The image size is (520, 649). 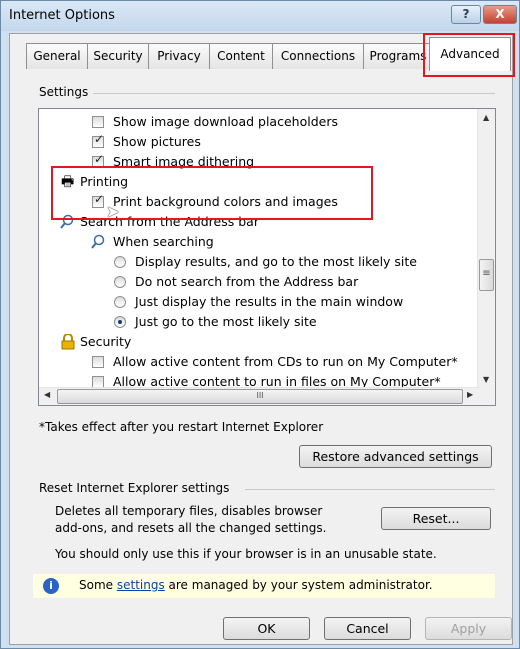 I want to click on setting-label: Show pictures, so click(x=157, y=141).